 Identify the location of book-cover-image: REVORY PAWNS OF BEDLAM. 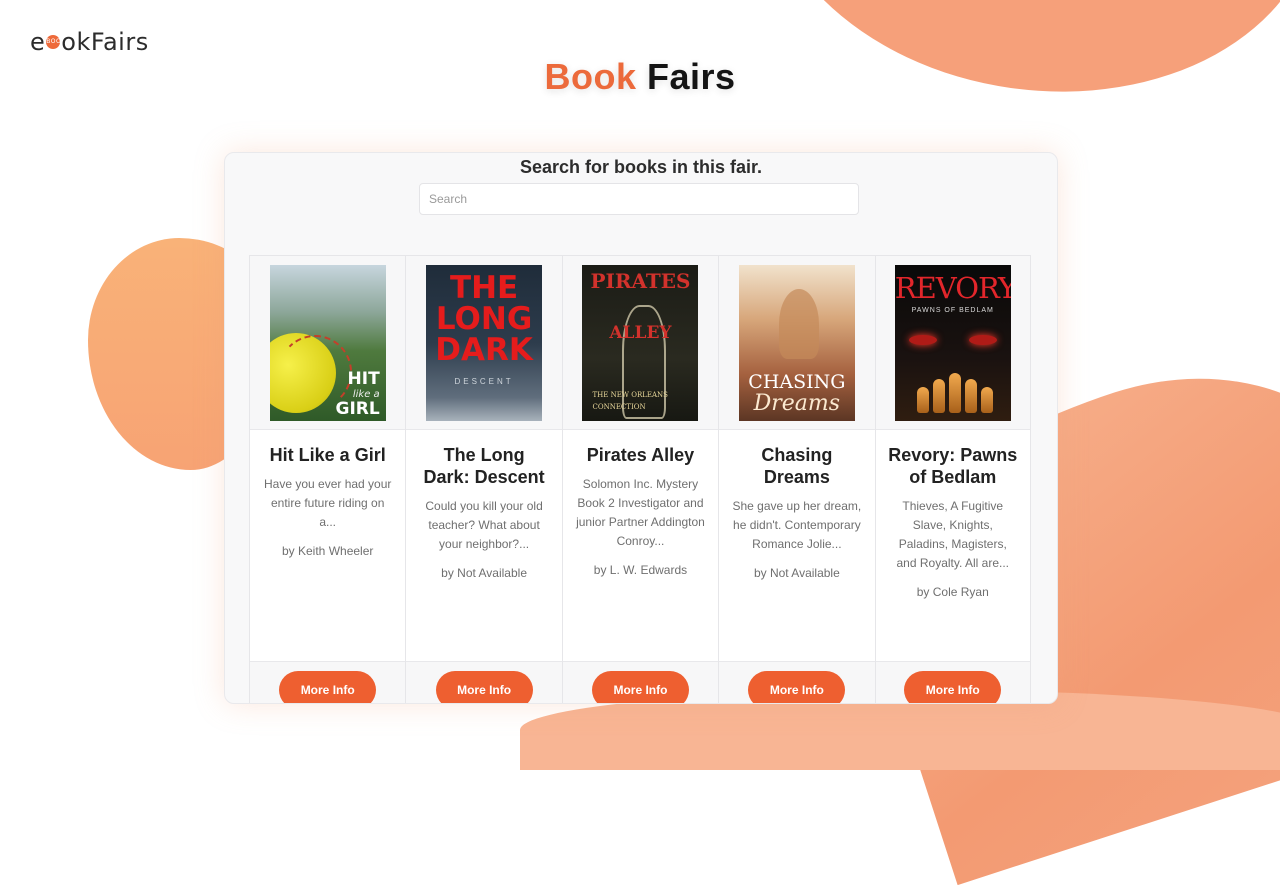
(952, 343).